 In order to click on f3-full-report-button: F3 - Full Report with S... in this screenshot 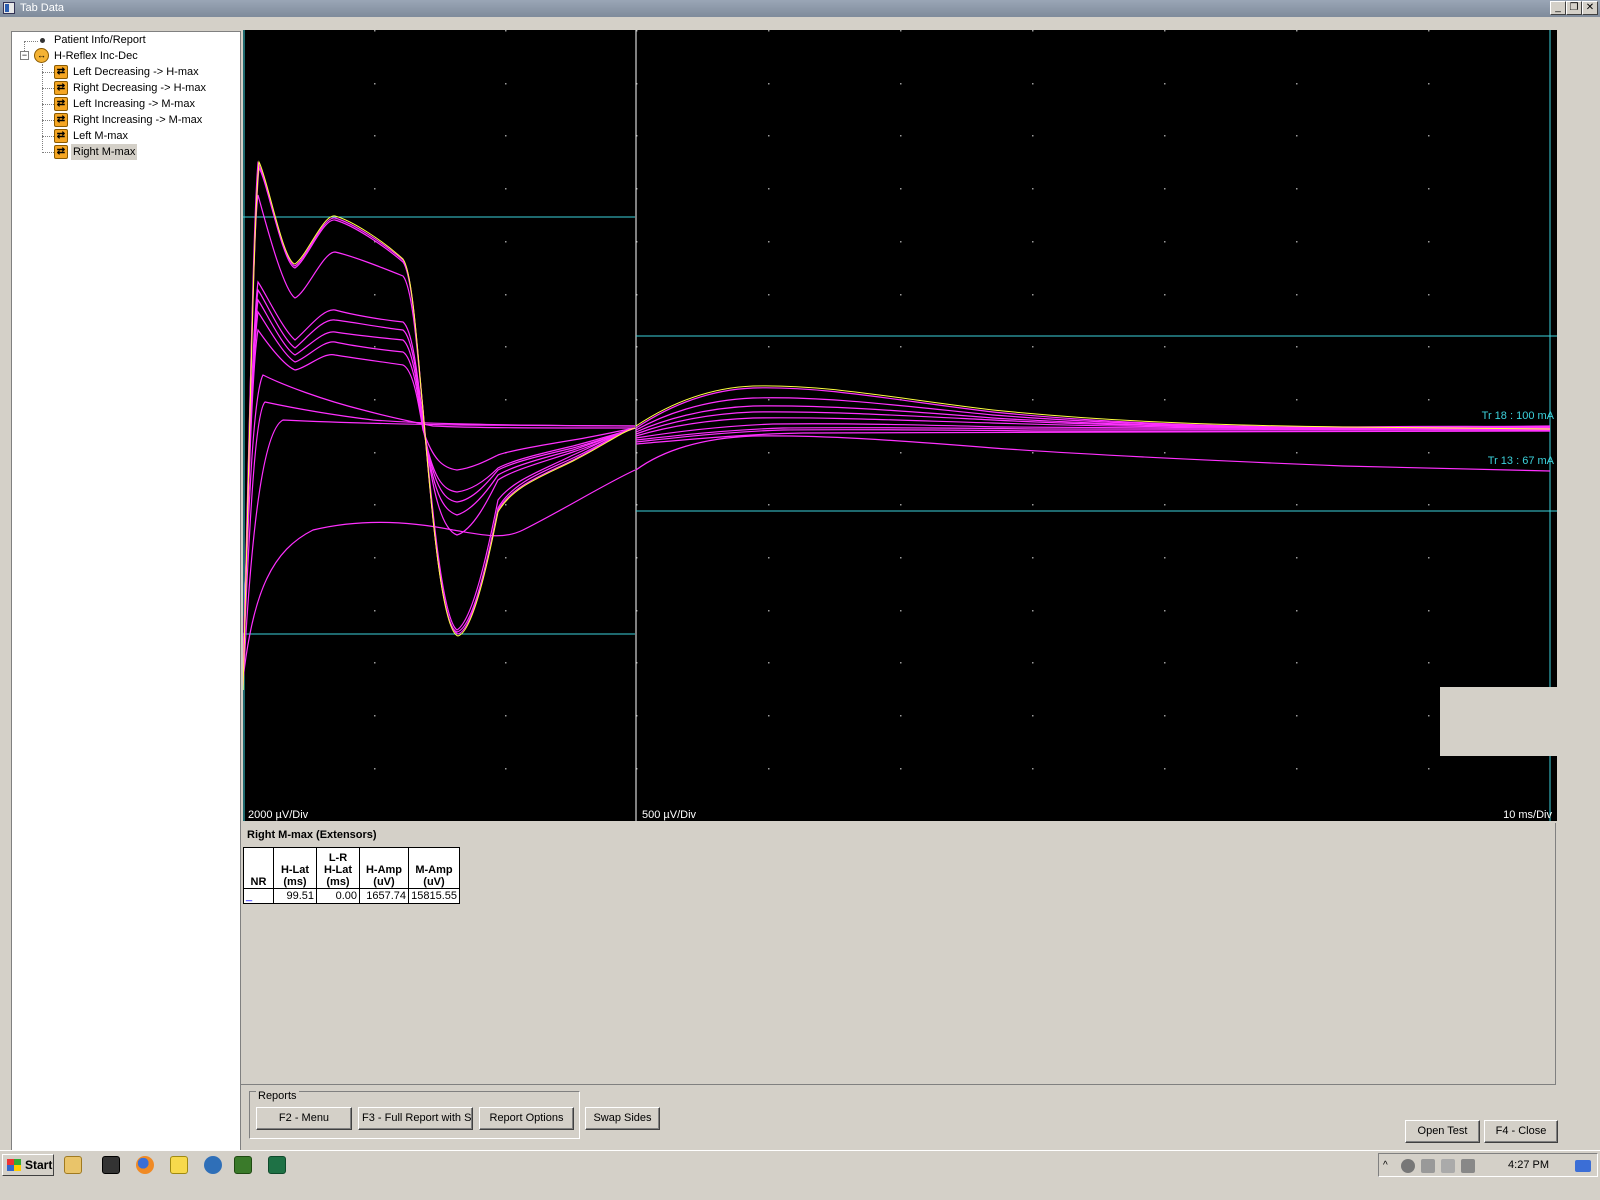, I will do `click(415, 1118)`.